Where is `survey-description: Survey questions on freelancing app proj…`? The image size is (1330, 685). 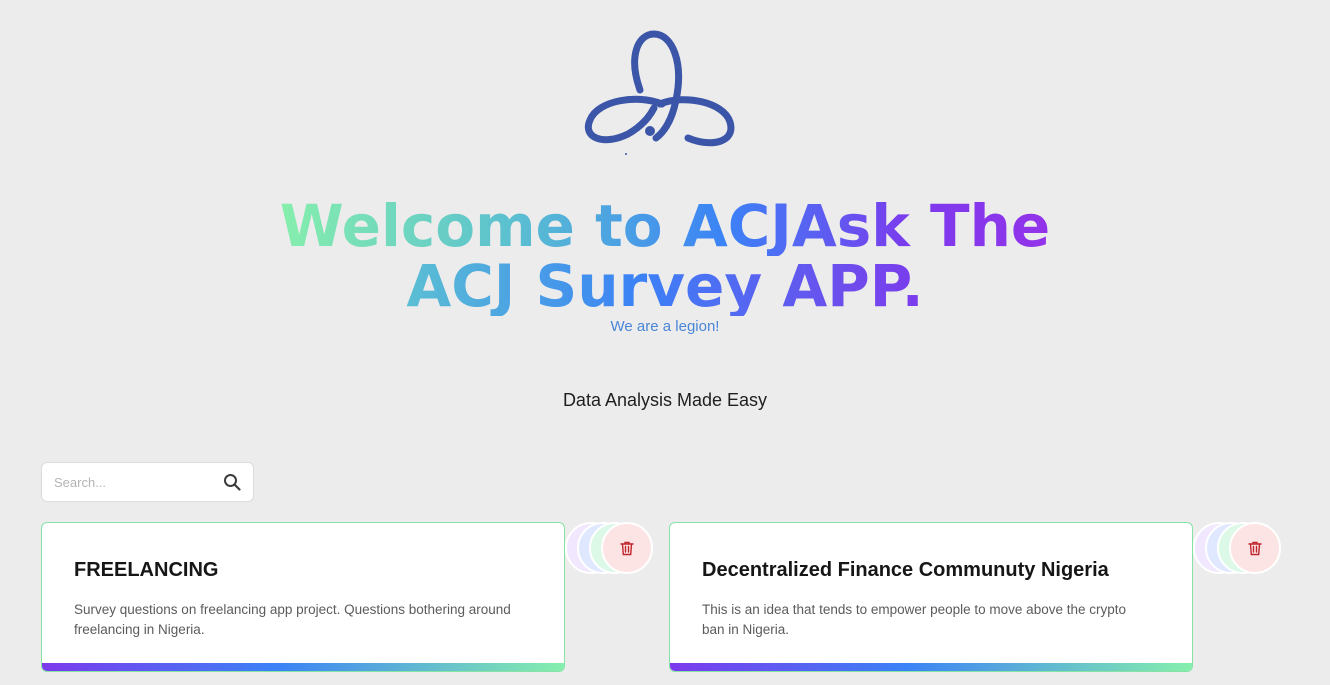
survey-description: Survey questions on freelancing app proj… is located at coordinates (292, 619).